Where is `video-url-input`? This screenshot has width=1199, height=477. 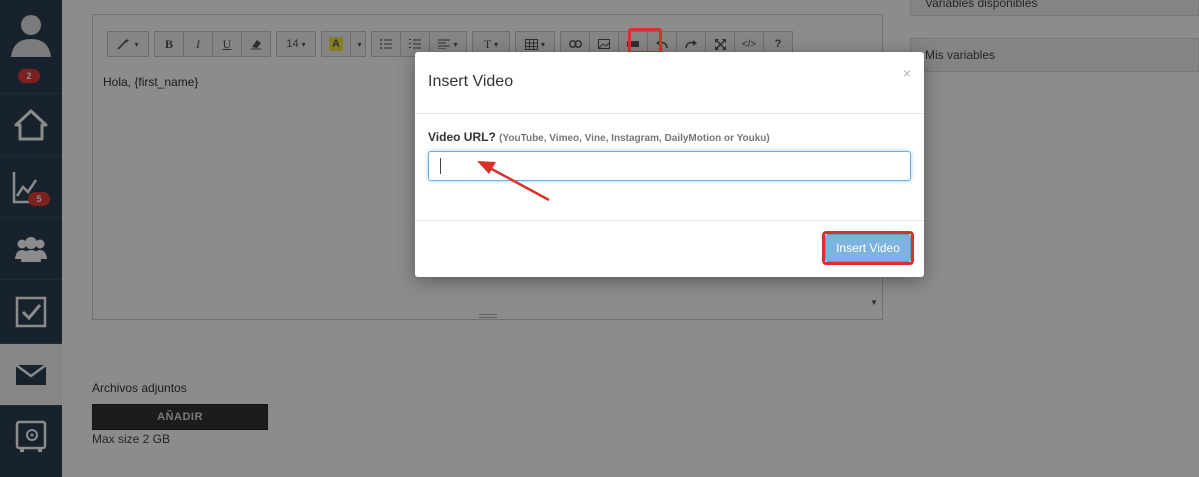 video-url-input is located at coordinates (669, 166).